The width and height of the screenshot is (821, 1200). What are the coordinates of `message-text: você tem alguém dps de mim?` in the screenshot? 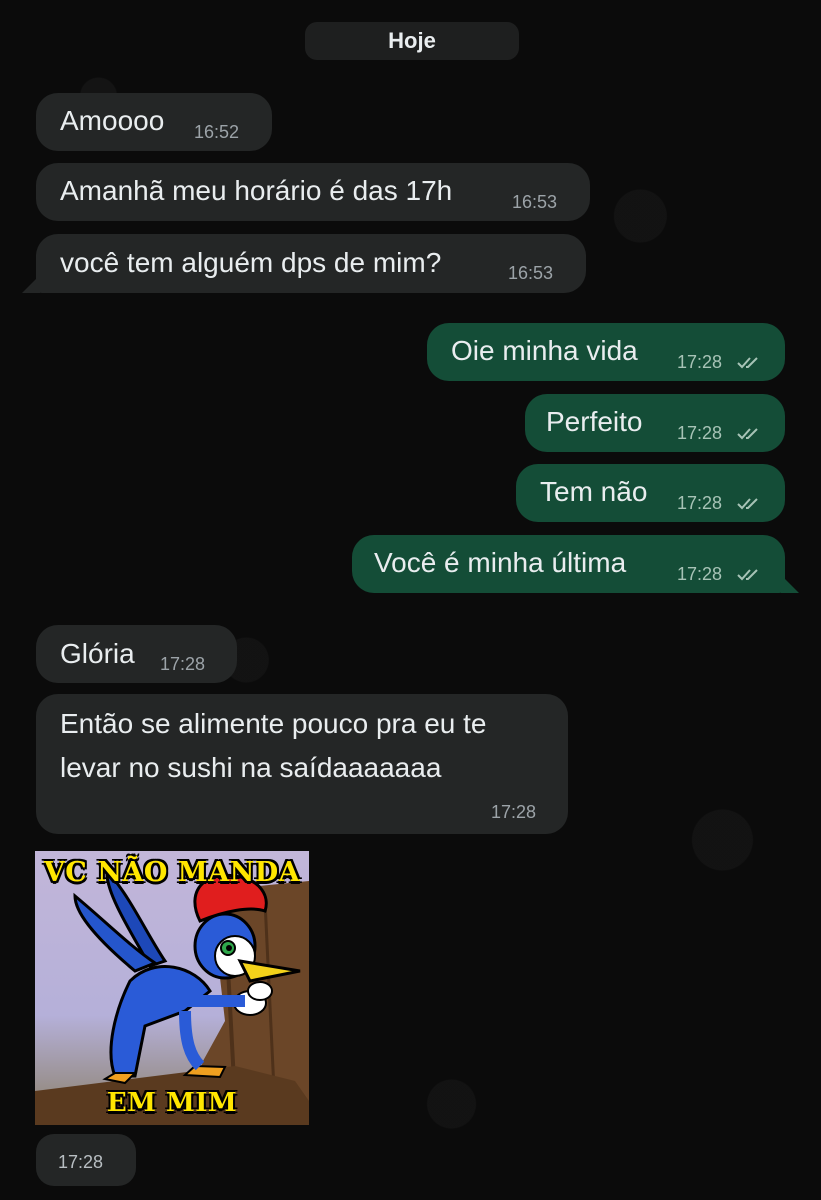 It's located at (251, 262).